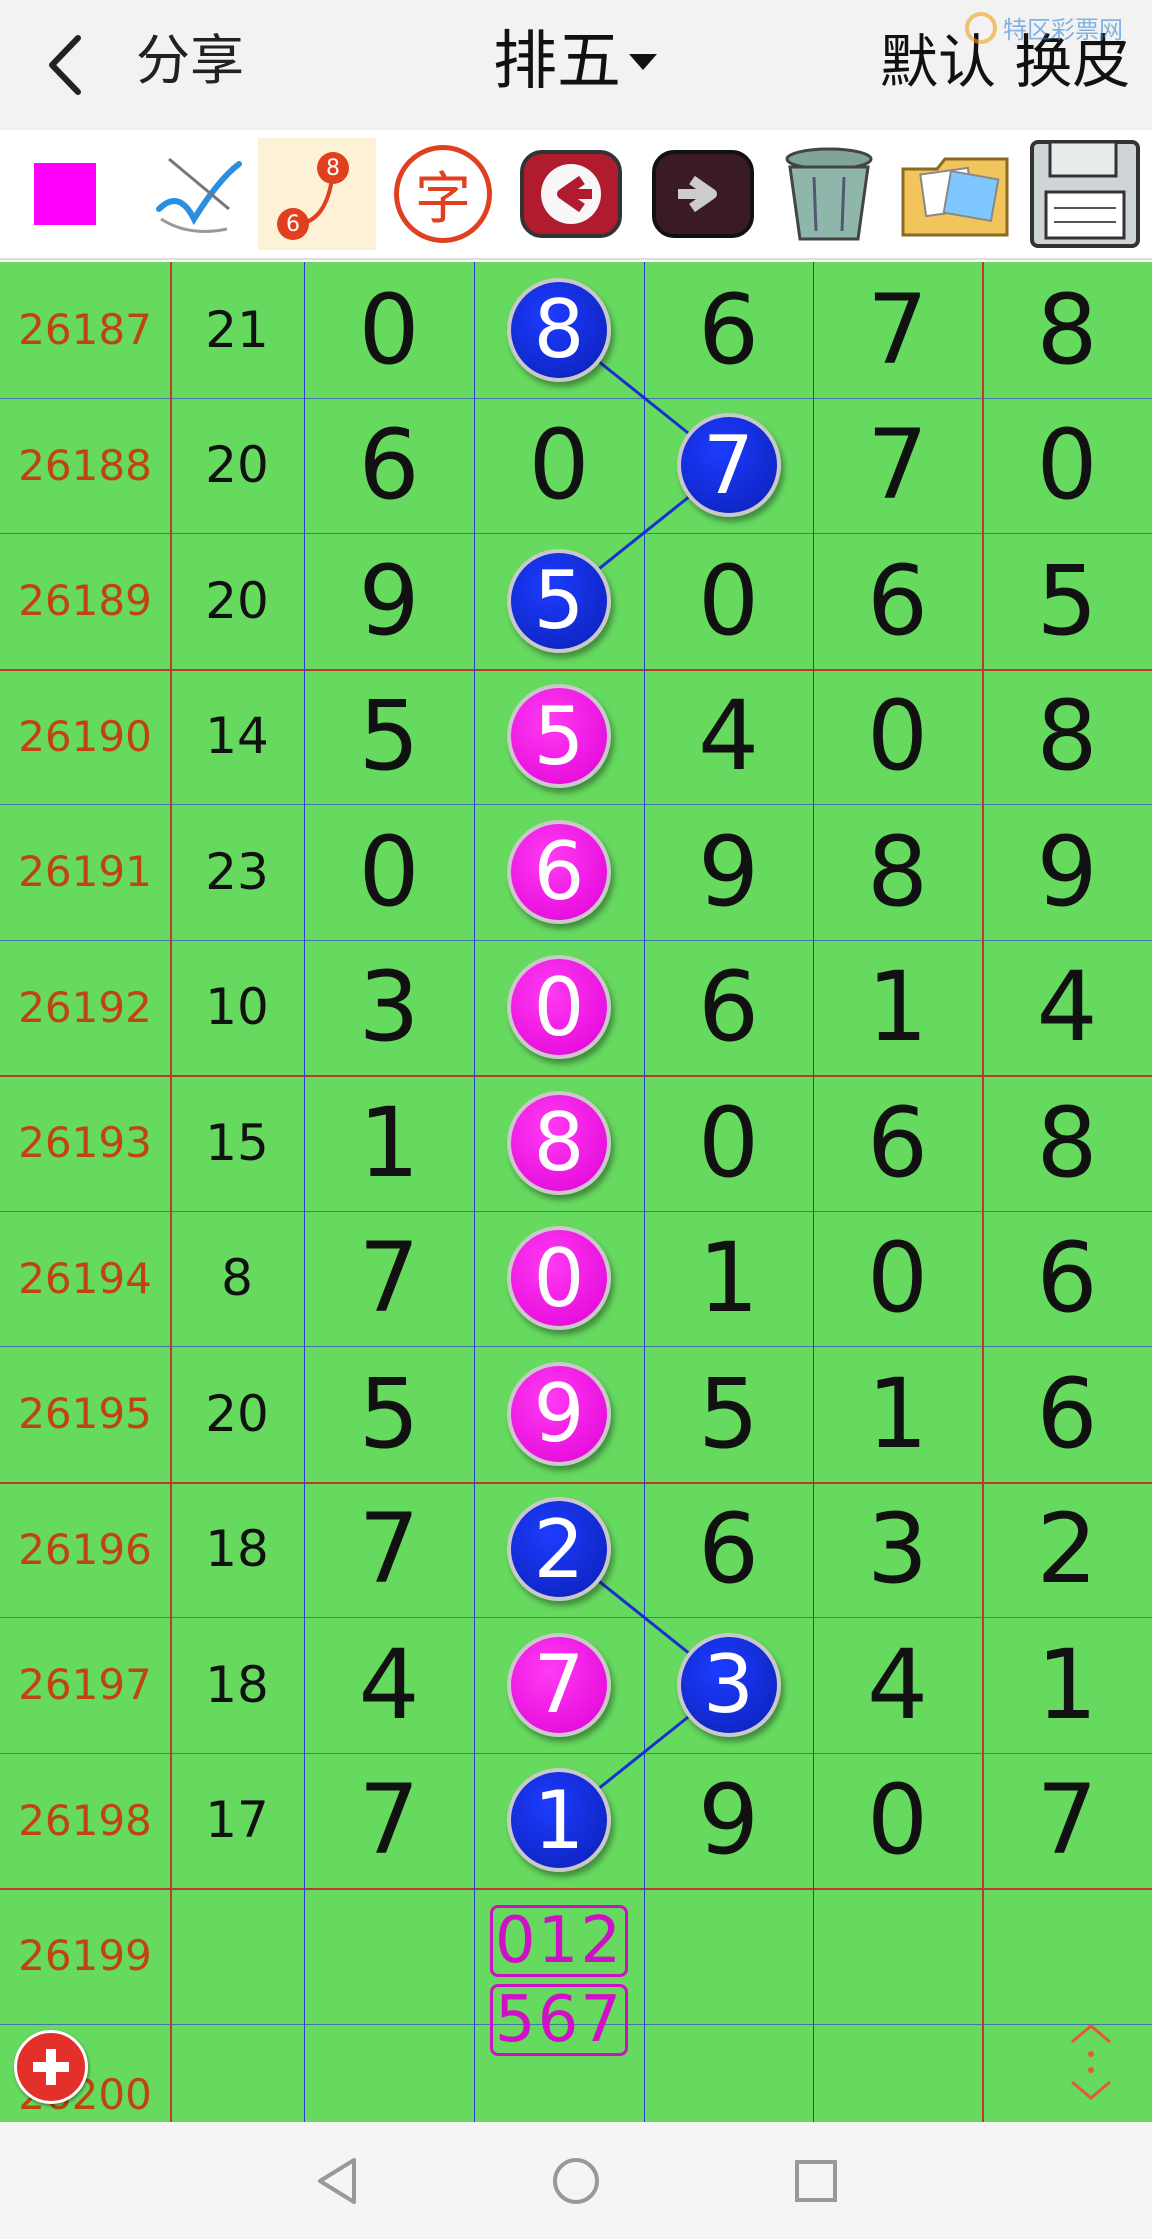 The image size is (1152, 2239). I want to click on lottery-title-dropdown: 排五, so click(575, 62).